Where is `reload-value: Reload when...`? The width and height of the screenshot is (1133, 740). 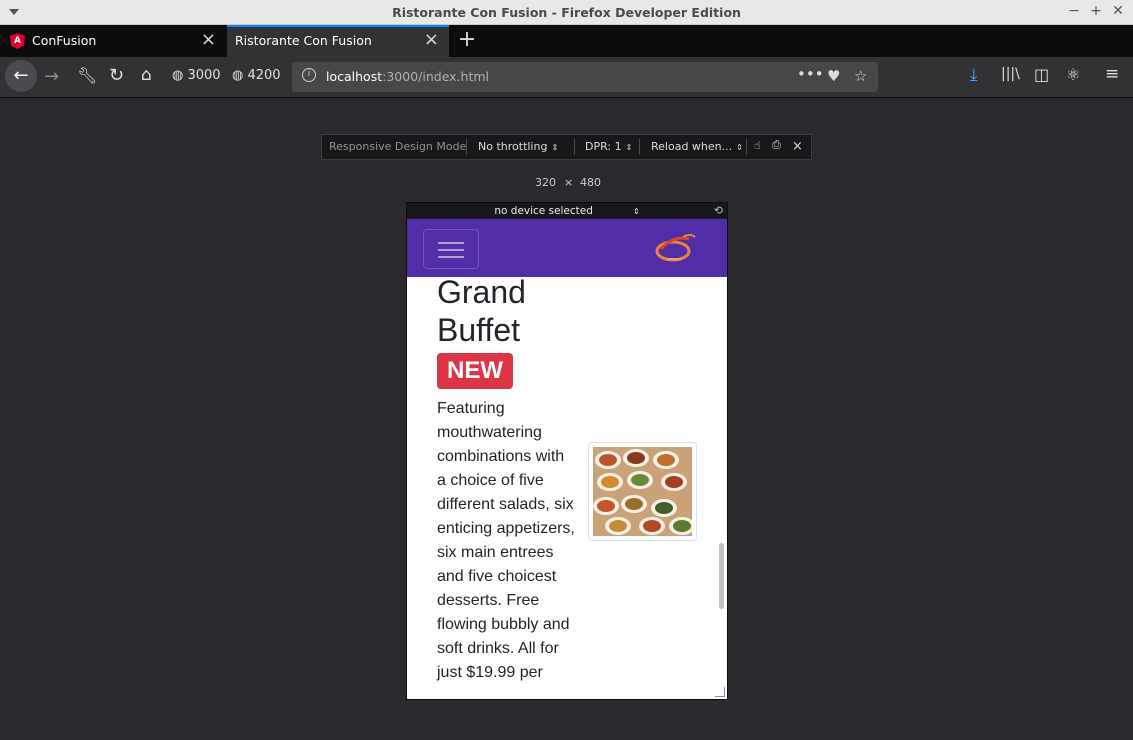 reload-value: Reload when... is located at coordinates (692, 146).